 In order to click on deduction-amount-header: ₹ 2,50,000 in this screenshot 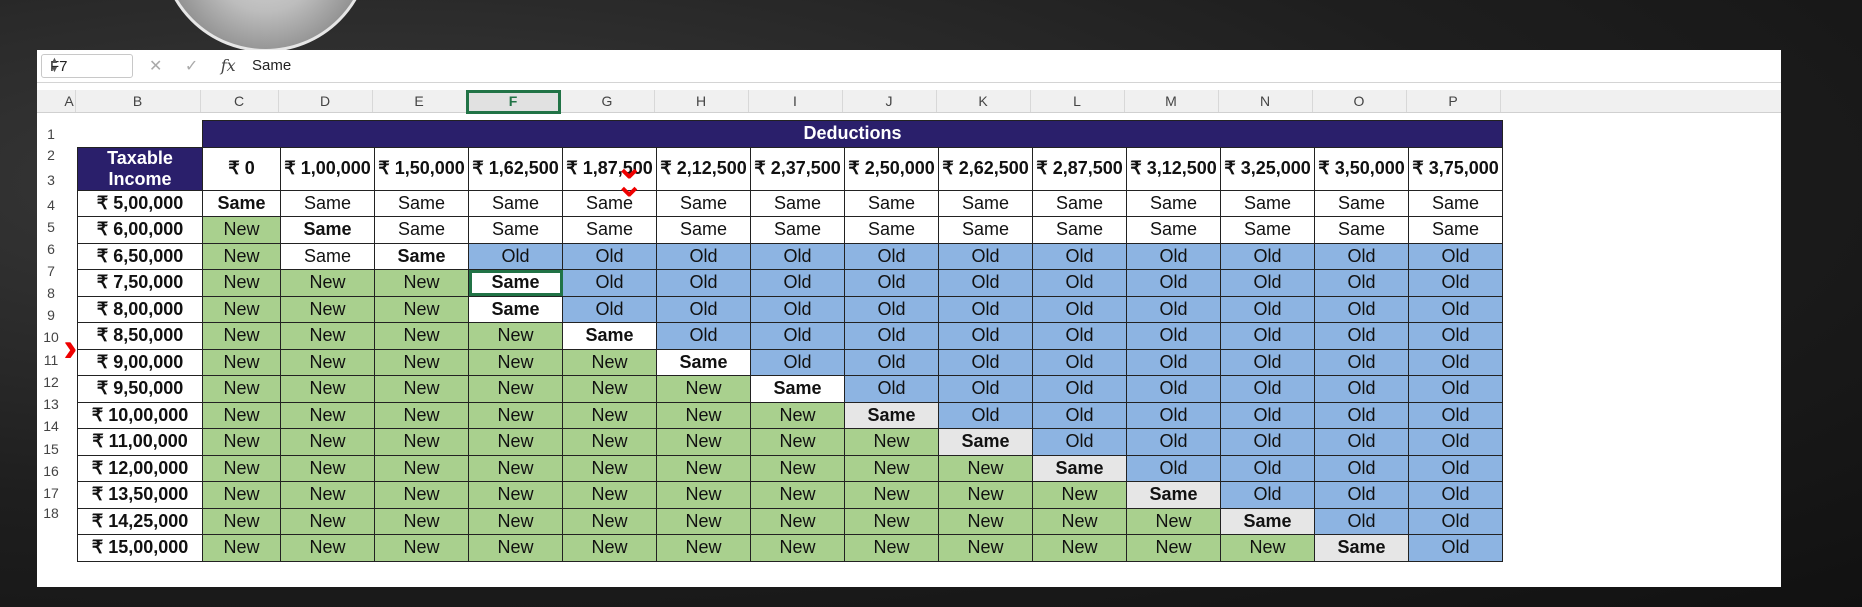, I will do `click(891, 168)`.